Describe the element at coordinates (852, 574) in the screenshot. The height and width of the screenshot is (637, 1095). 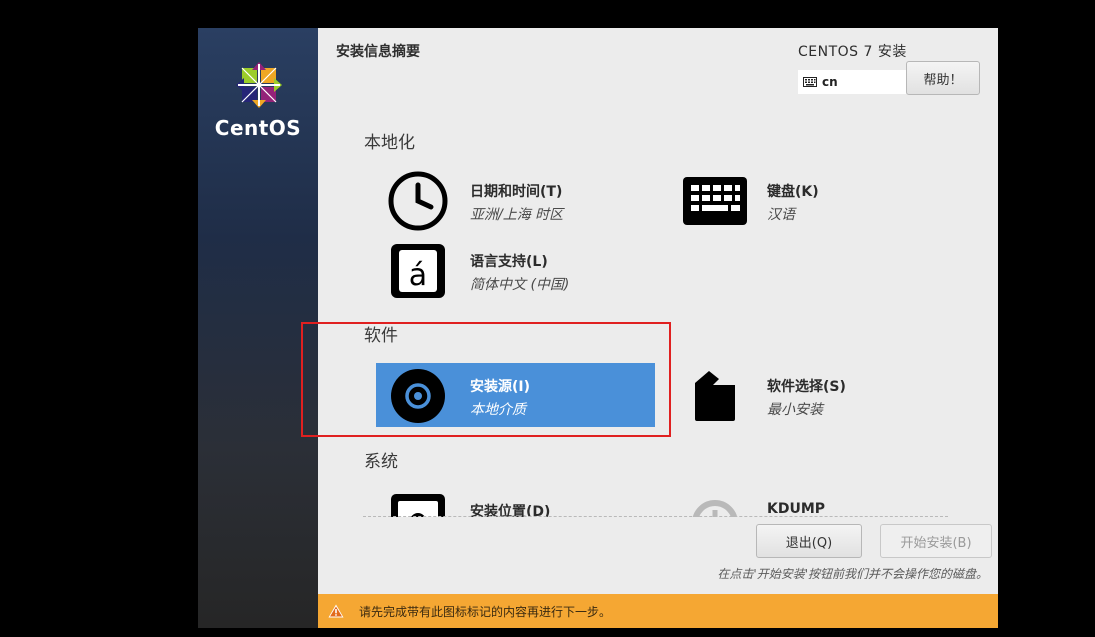
I see `disk-hint: 在点击'开始安装'按钮前我们并不会操作您的磁盘。` at that location.